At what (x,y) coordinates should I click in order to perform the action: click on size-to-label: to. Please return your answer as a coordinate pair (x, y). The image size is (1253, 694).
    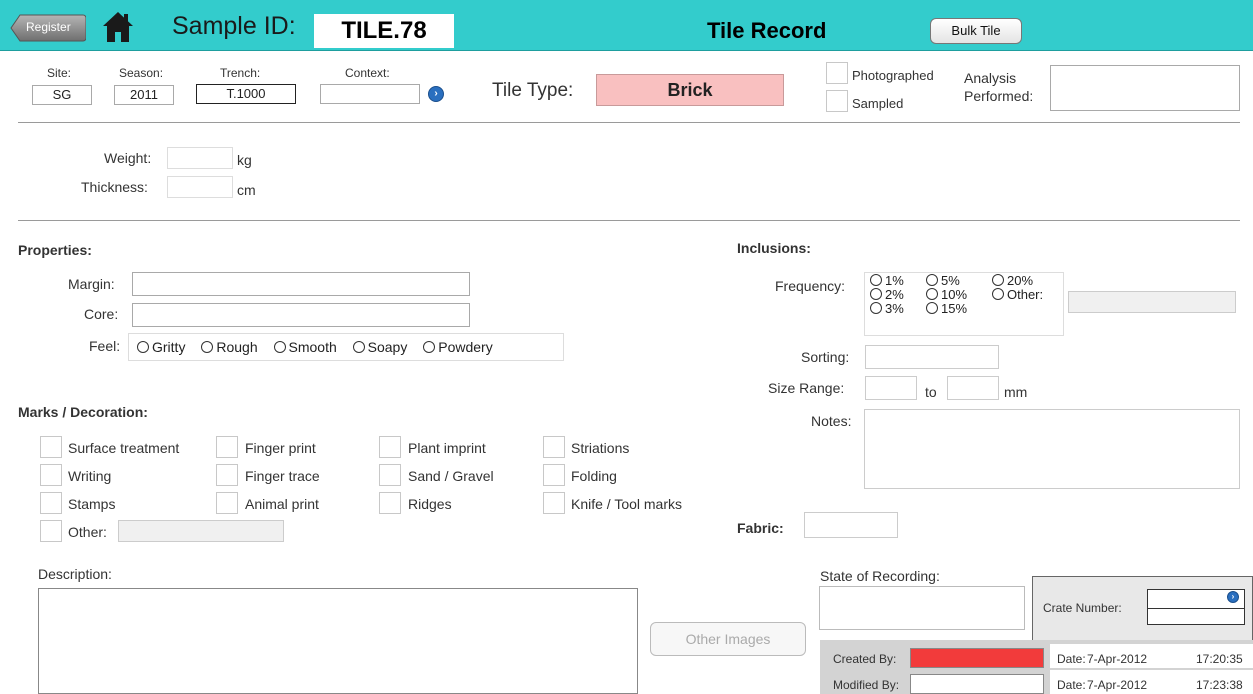
    Looking at the image, I should click on (931, 392).